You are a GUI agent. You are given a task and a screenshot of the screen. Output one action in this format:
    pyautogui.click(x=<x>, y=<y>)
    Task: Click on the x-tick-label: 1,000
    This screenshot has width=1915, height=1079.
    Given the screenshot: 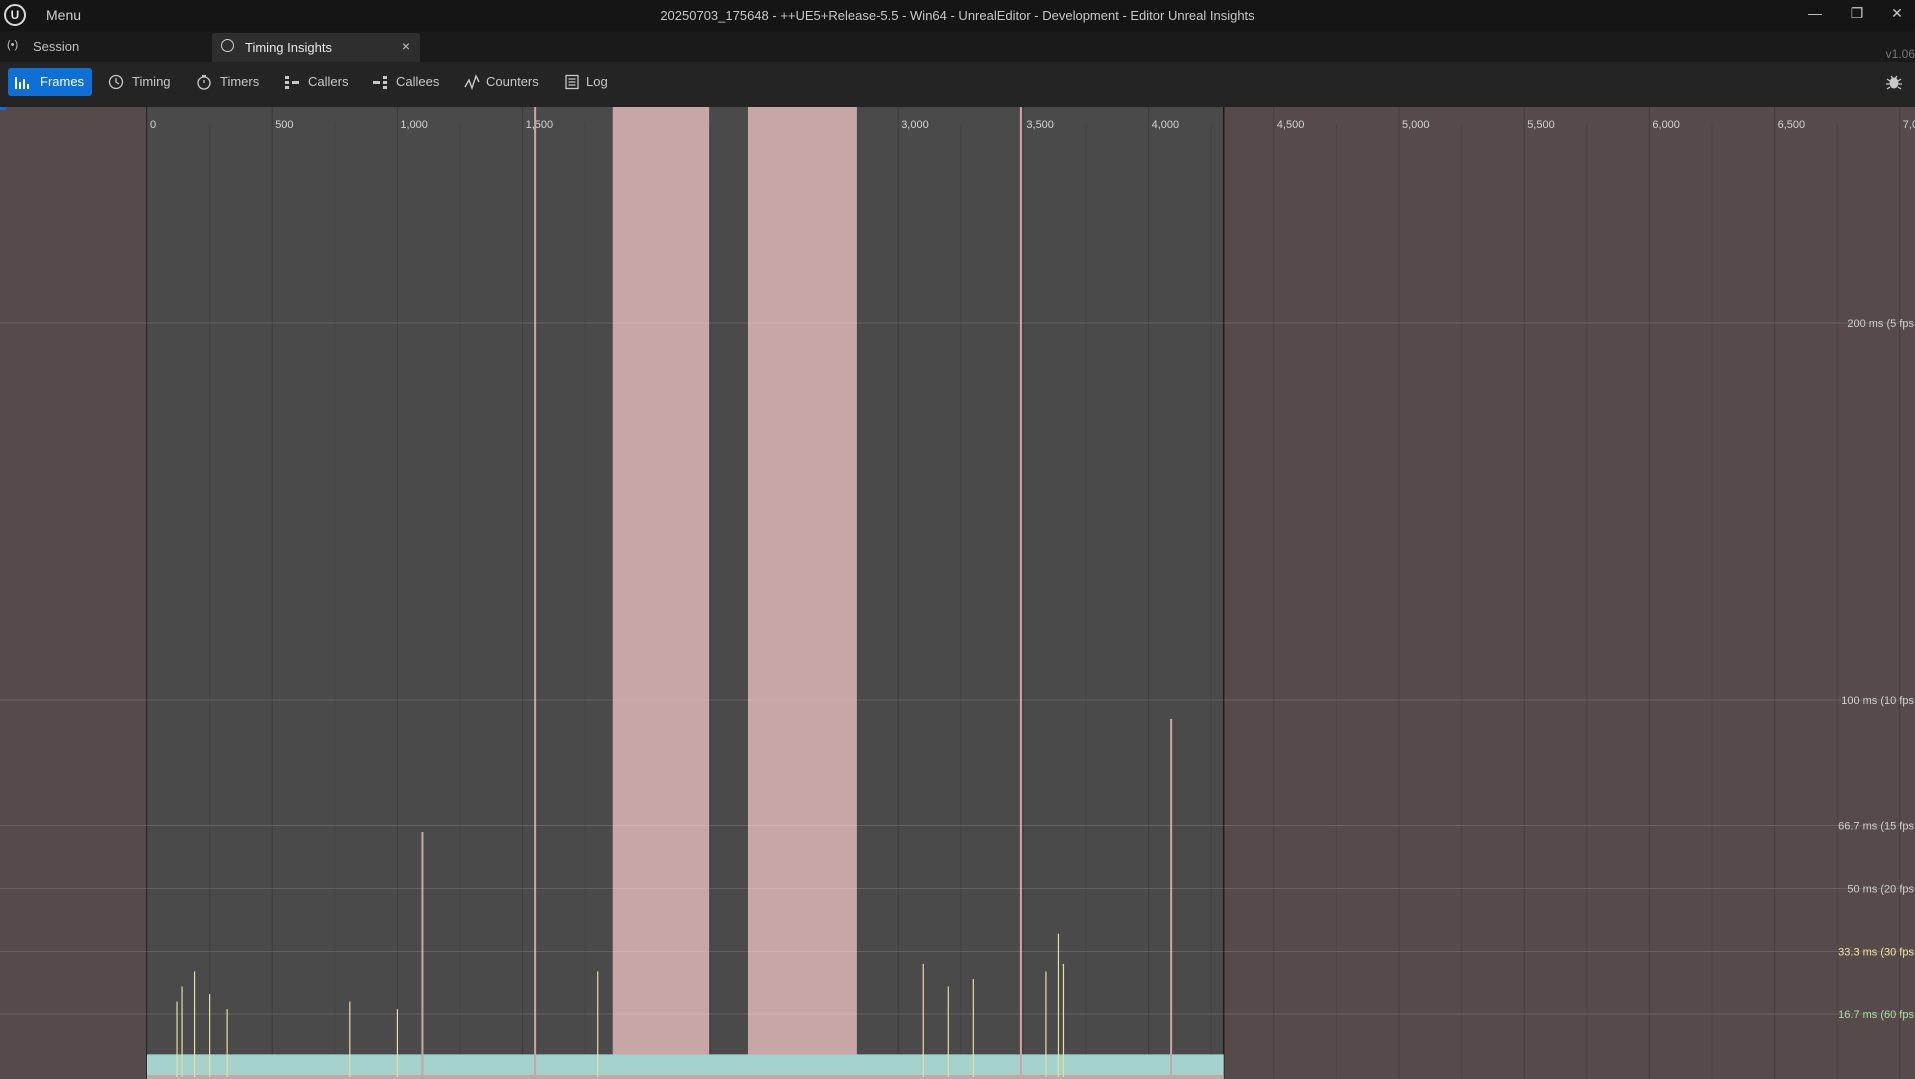 What is the action you would take?
    pyautogui.click(x=414, y=125)
    